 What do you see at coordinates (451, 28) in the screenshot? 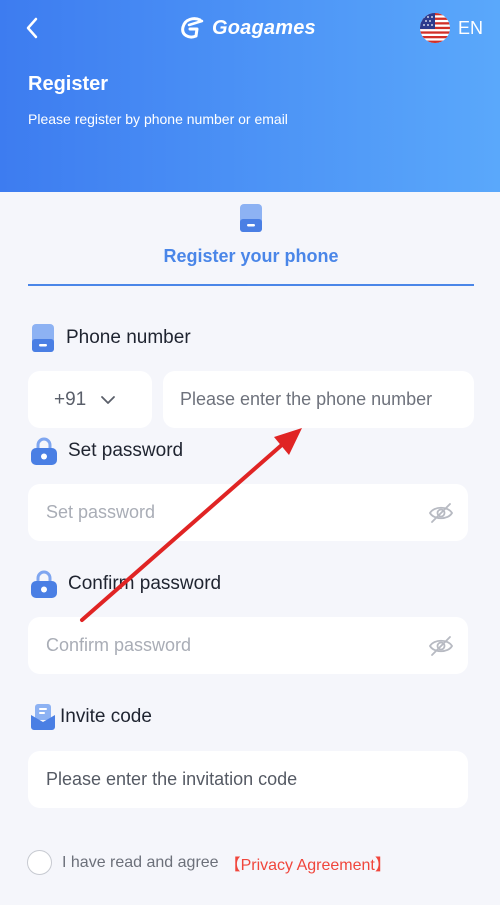
I see `language-switcher: EN` at bounding box center [451, 28].